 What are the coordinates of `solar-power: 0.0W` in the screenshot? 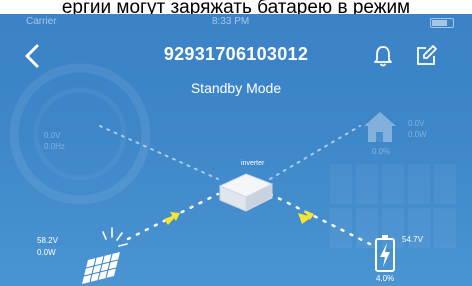 It's located at (46, 252).